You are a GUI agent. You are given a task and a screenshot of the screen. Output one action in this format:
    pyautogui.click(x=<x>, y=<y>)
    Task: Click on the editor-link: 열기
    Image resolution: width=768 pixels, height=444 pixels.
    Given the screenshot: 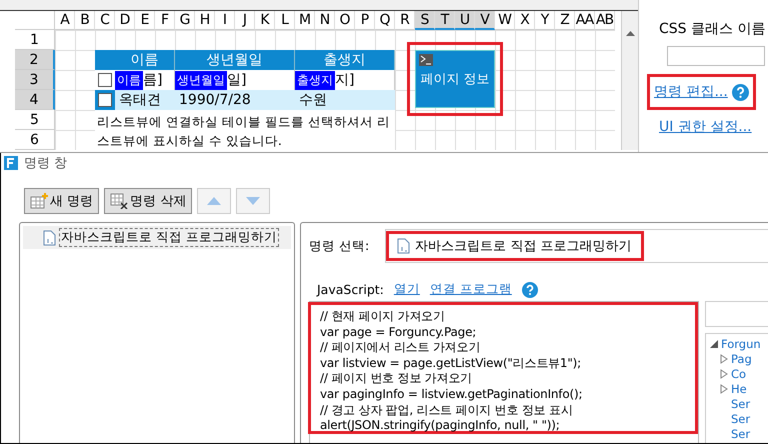 What is the action you would take?
    pyautogui.click(x=407, y=289)
    